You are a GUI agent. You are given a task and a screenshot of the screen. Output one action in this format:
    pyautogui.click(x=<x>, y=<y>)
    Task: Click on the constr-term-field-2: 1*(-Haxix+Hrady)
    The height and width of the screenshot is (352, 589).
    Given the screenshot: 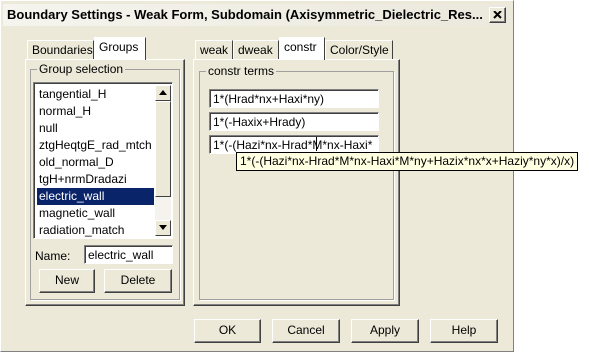 What is the action you would take?
    pyautogui.click(x=294, y=121)
    